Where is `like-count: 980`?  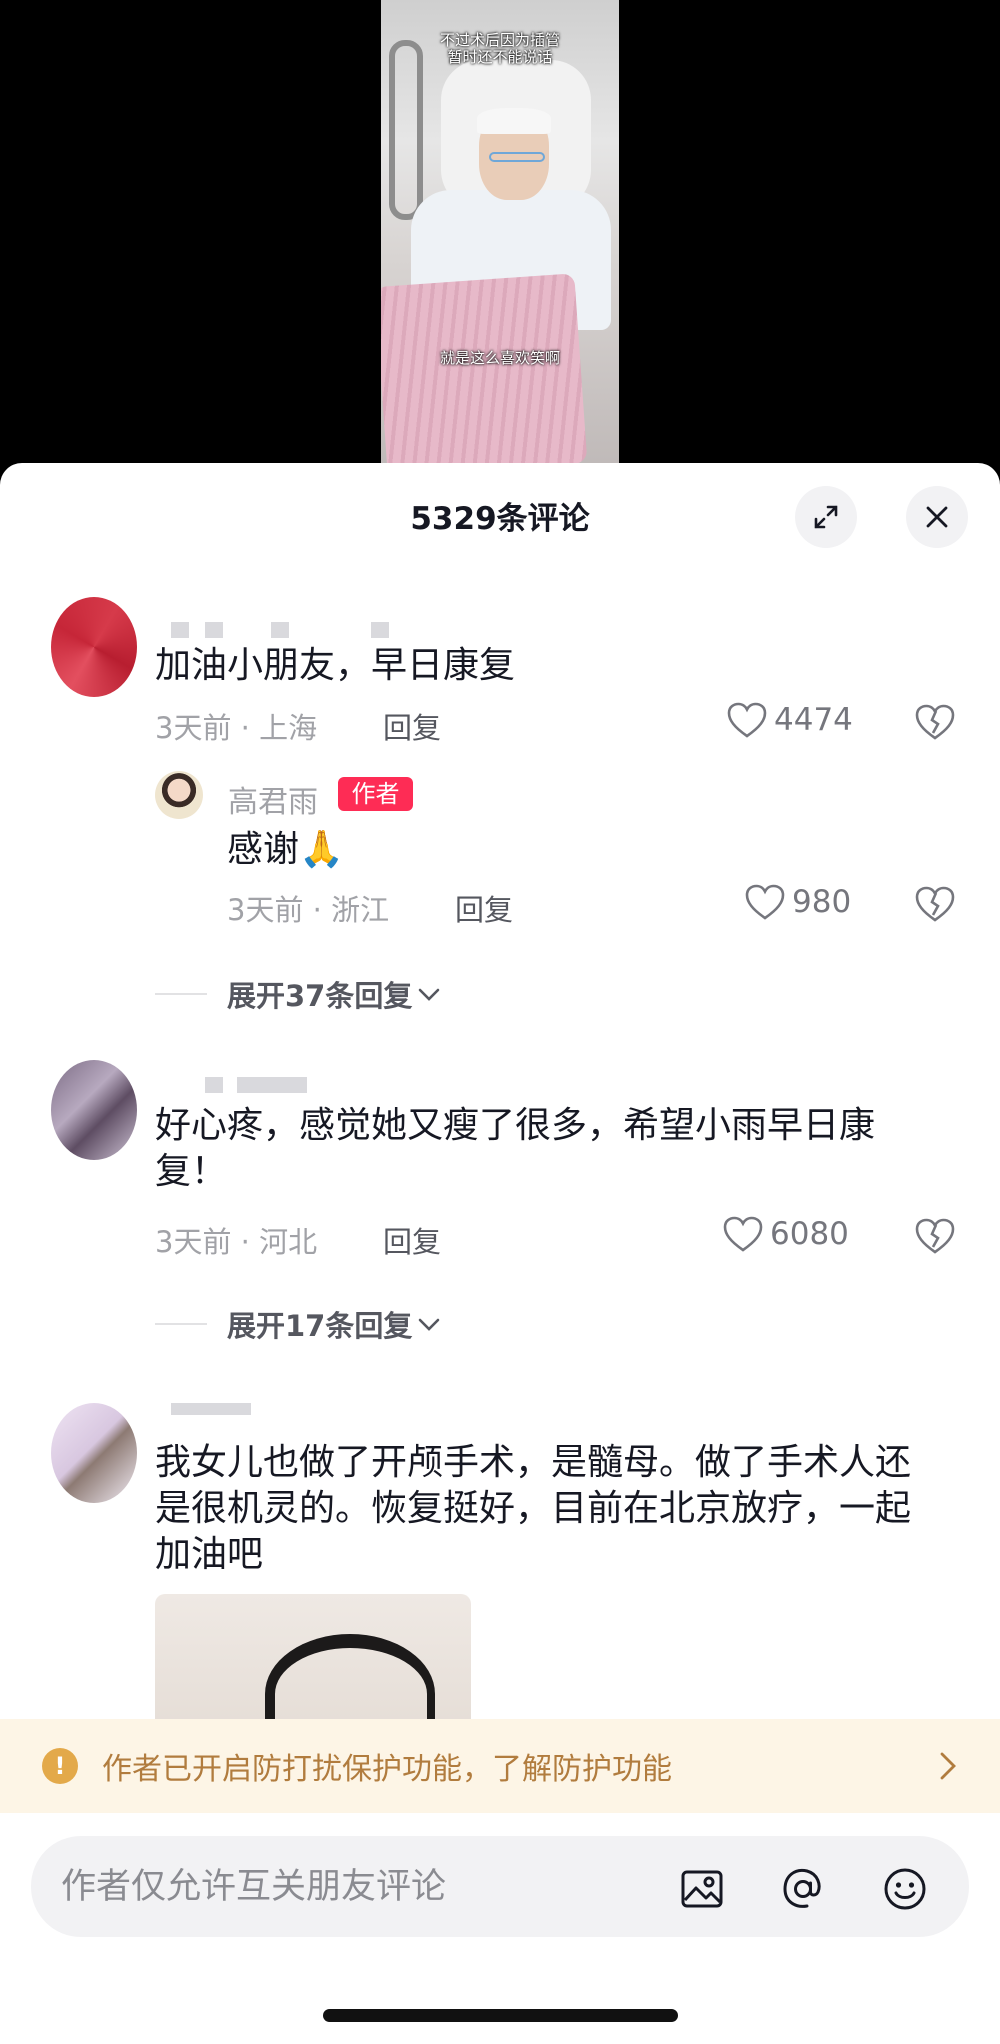 like-count: 980 is located at coordinates (822, 902).